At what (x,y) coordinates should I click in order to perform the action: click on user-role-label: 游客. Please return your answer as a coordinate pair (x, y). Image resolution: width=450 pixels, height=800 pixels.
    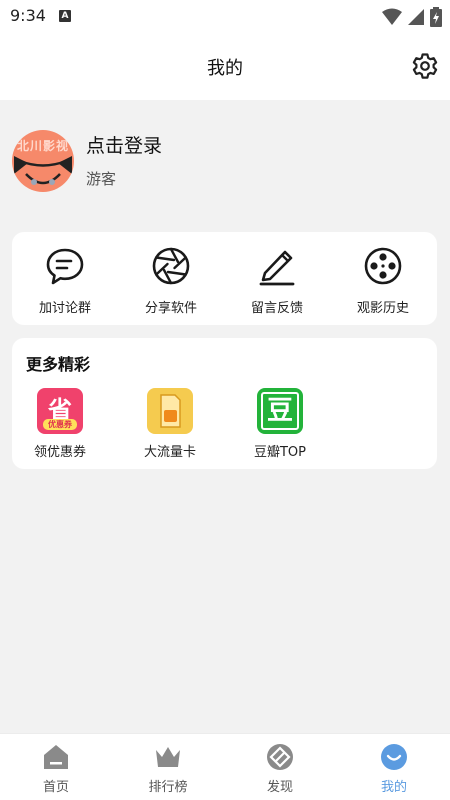
    Looking at the image, I should click on (101, 179).